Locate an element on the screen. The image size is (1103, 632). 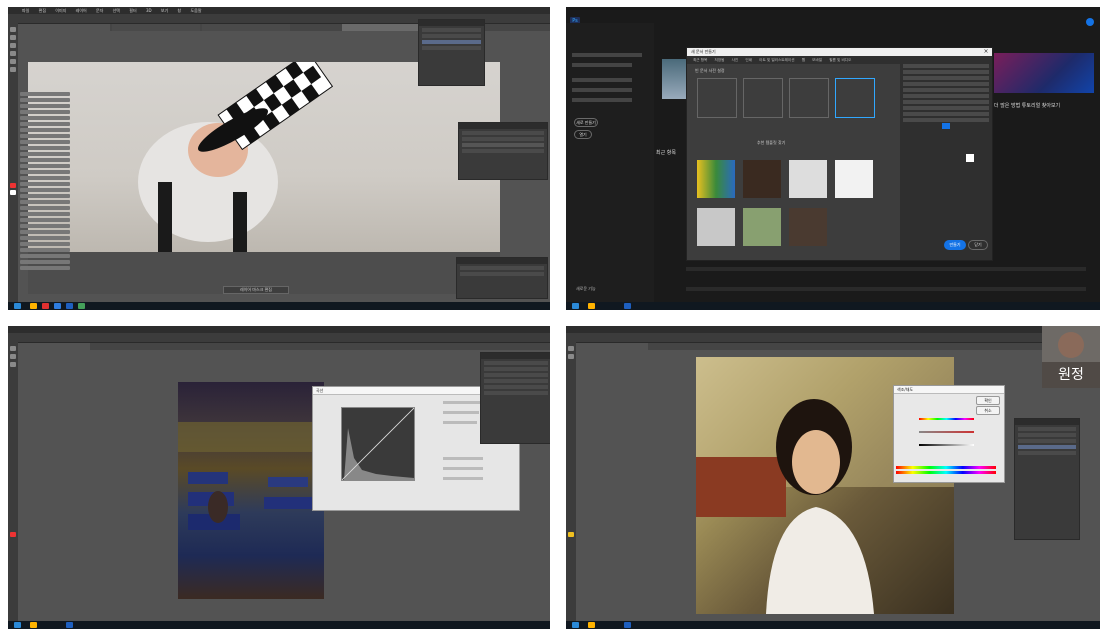
dialog-title: 새 문서 만들기 is located at coordinates (839, 52).